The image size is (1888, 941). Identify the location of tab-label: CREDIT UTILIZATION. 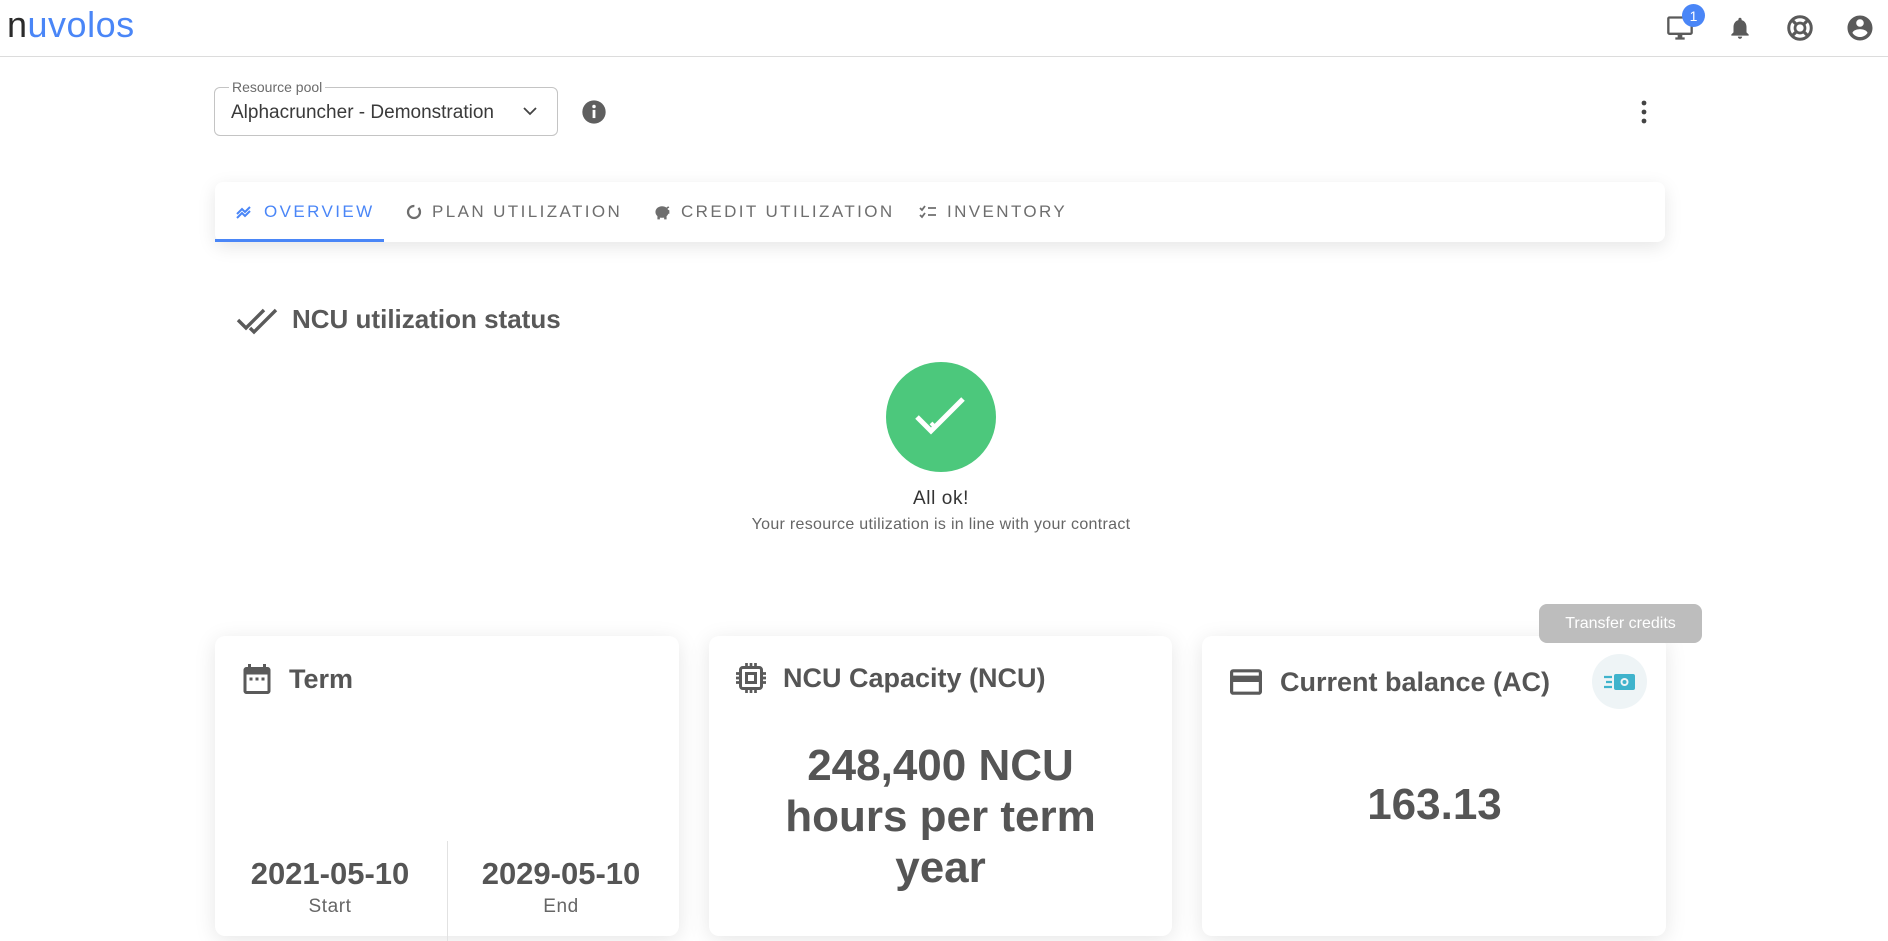
(788, 211).